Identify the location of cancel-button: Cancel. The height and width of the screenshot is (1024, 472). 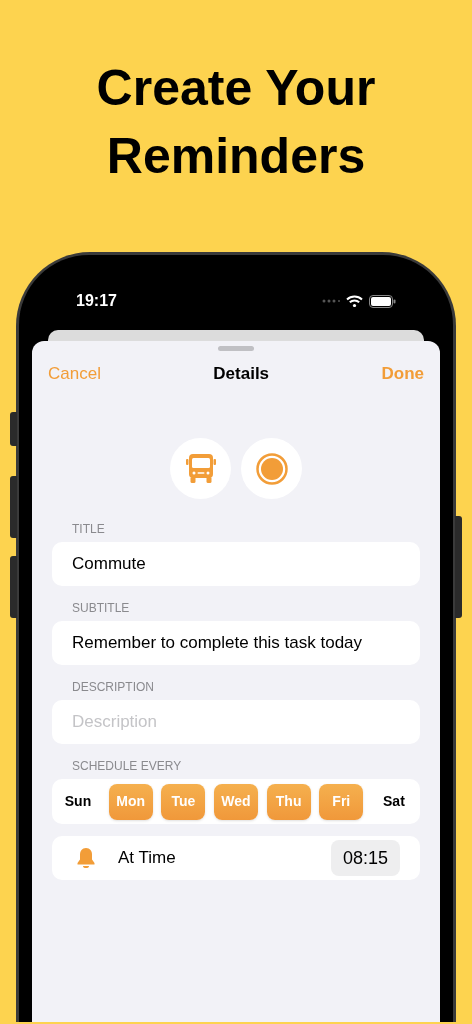
(74, 374).